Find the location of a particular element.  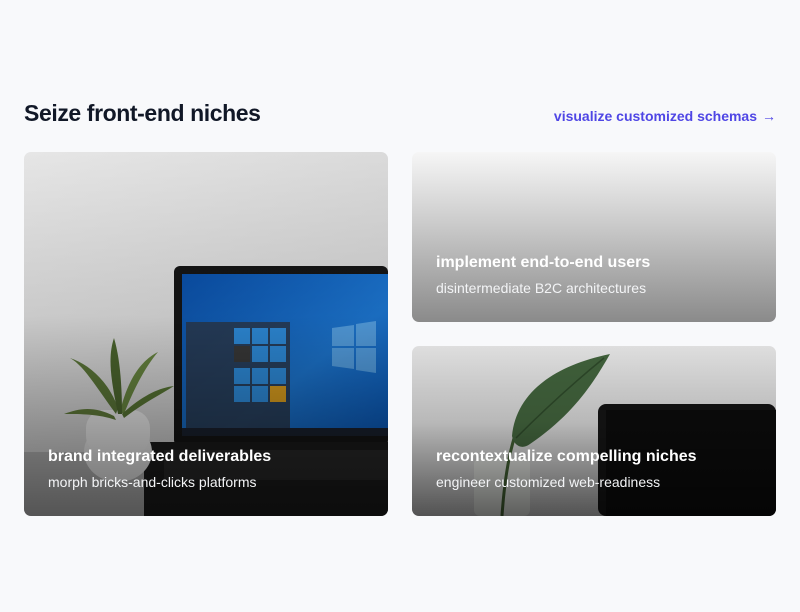

section-title: Seize front-end niches is located at coordinates (142, 113).